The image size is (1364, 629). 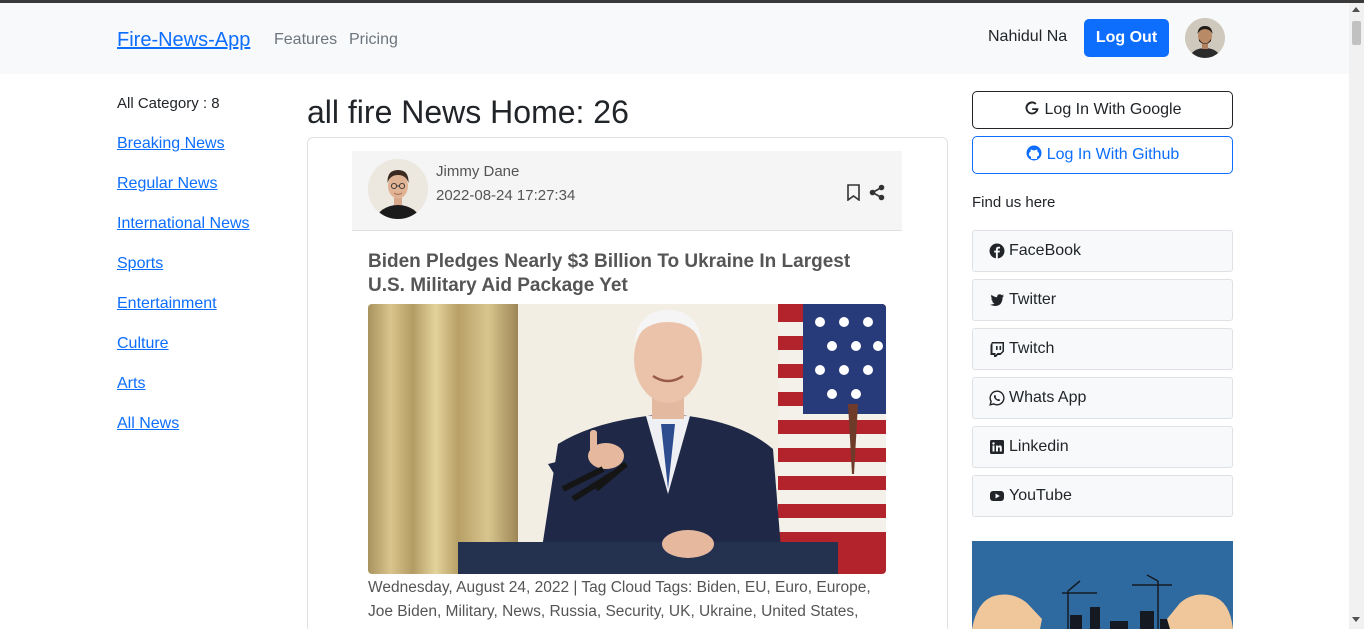 What do you see at coordinates (478, 171) in the screenshot?
I see `author-name: Jimmy Dane` at bounding box center [478, 171].